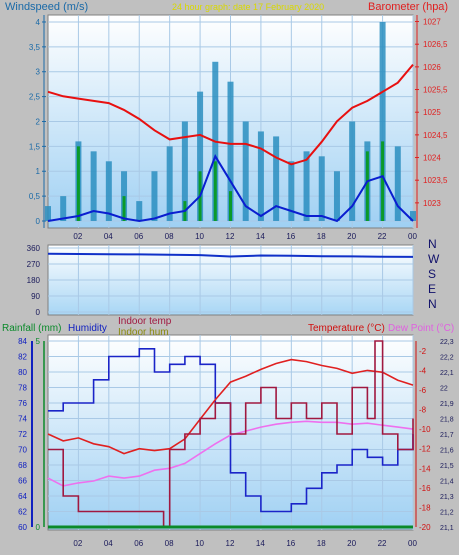  Describe the element at coordinates (432, 203) in the screenshot. I see `barometer-tick-label: 1023` at that location.